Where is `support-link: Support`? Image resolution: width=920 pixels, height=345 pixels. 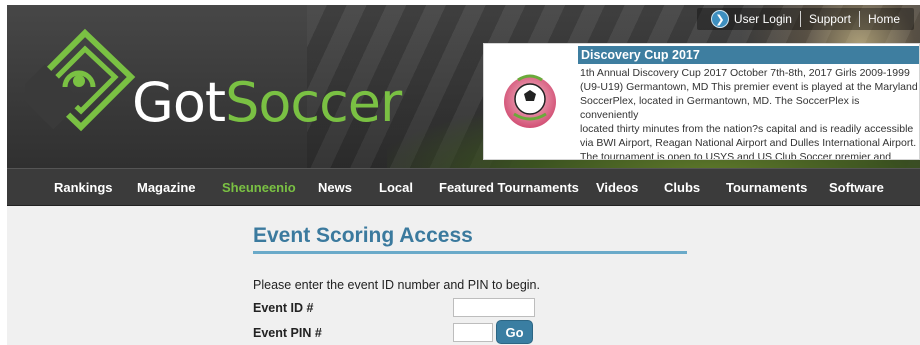
support-link: Support is located at coordinates (830, 19).